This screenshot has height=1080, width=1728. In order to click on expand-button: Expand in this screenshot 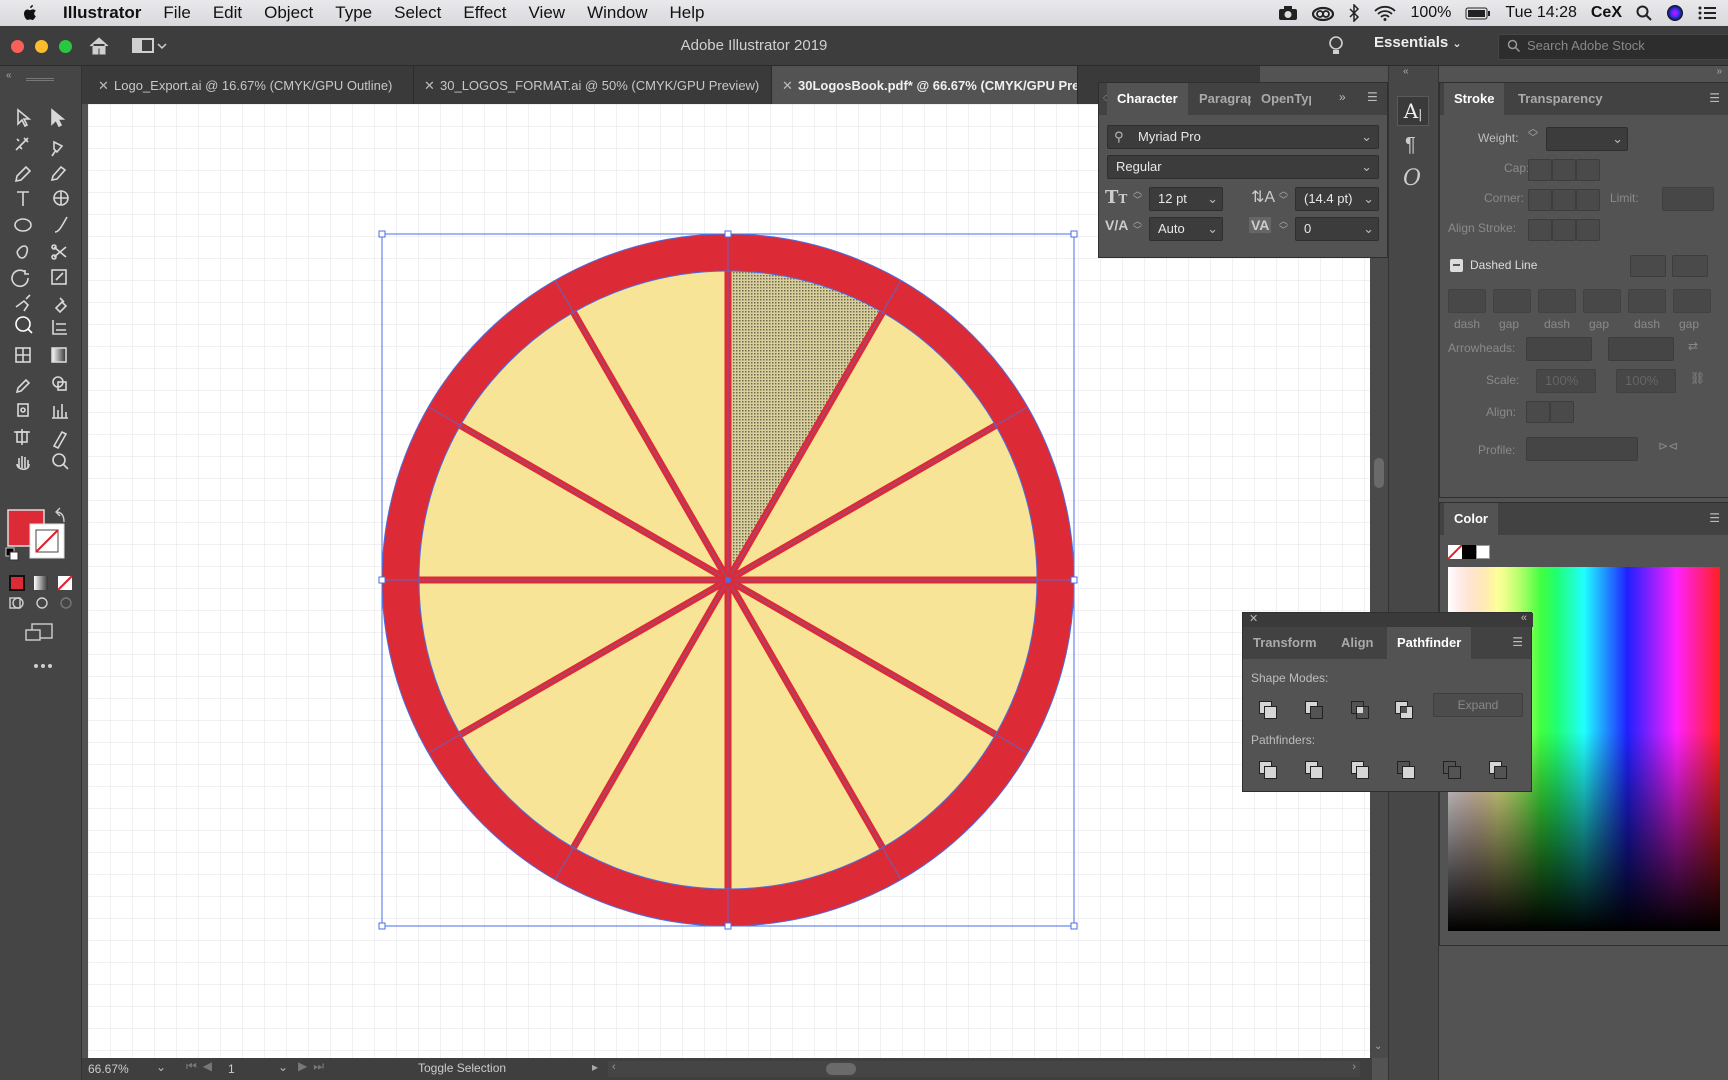, I will do `click(1478, 705)`.